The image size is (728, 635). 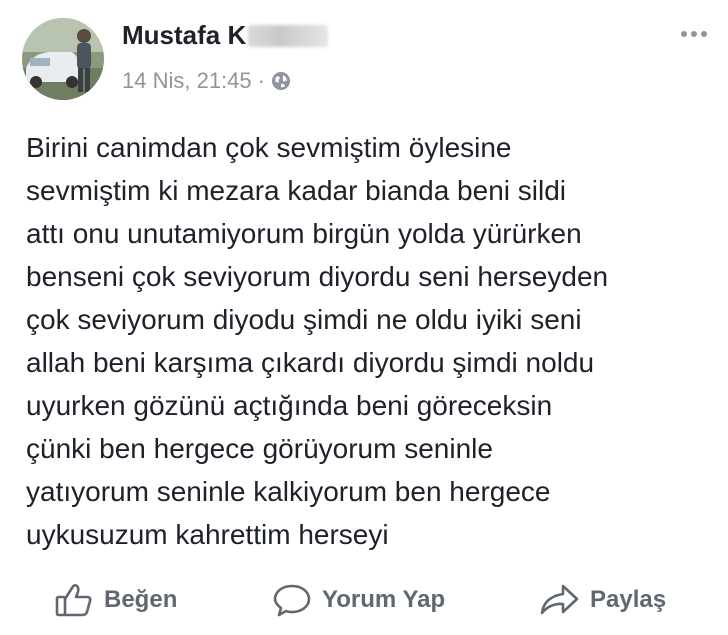 I want to click on author-name: Mustafa K, so click(x=225, y=35).